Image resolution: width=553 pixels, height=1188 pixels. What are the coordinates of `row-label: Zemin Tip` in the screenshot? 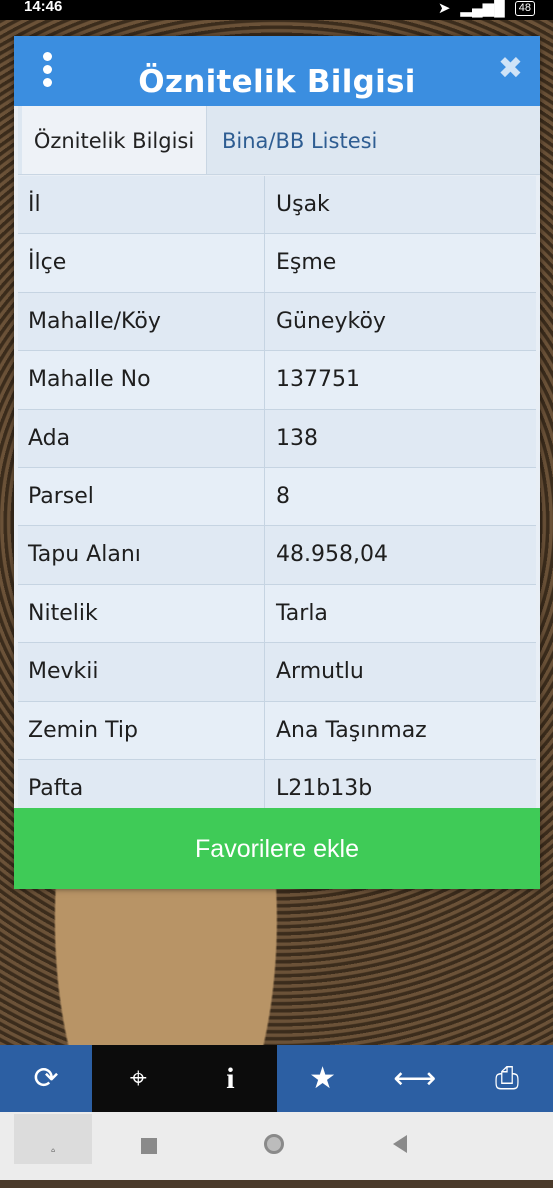 It's located at (146, 730).